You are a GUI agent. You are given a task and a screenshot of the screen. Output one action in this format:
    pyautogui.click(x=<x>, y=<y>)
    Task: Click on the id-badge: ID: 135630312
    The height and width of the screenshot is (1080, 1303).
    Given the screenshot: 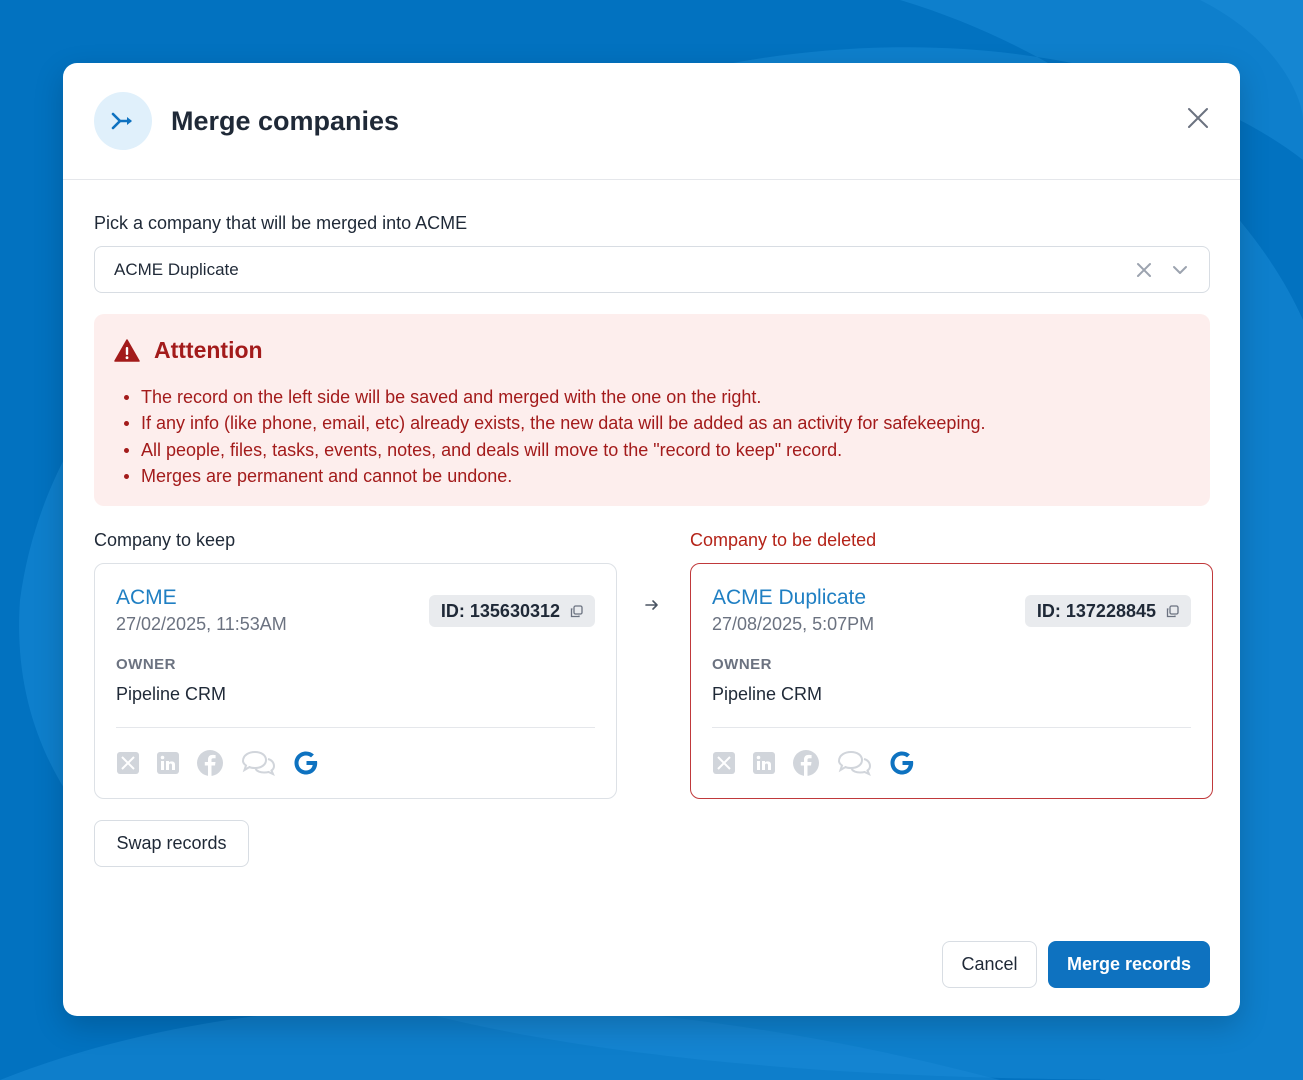 What is the action you would take?
    pyautogui.click(x=511, y=611)
    